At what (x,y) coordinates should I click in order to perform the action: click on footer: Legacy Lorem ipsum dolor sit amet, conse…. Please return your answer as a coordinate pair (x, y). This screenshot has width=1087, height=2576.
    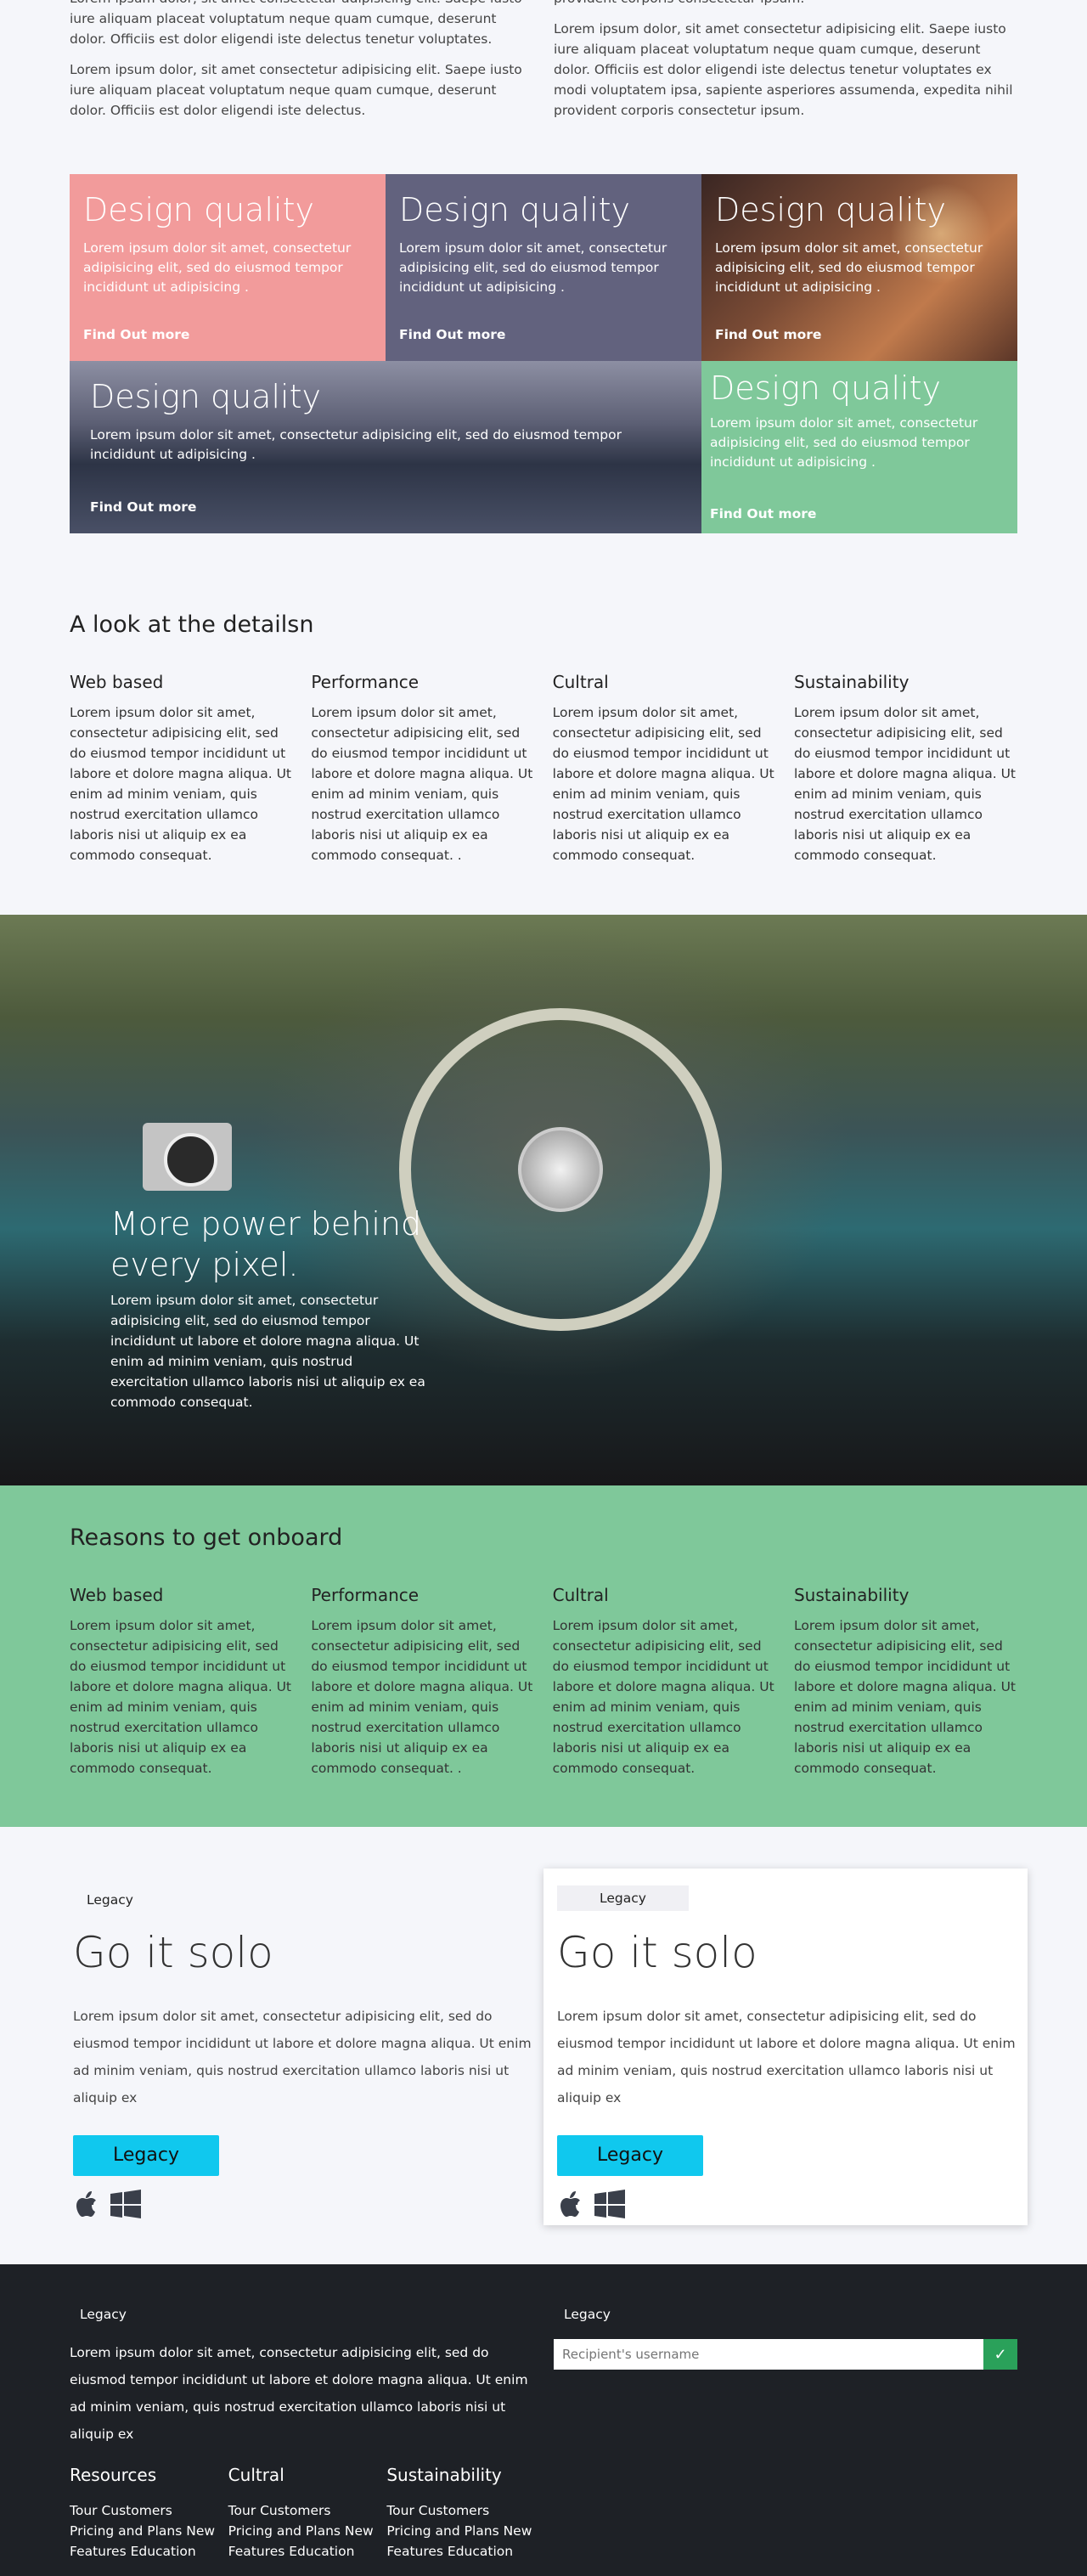
    Looking at the image, I should click on (543, 2420).